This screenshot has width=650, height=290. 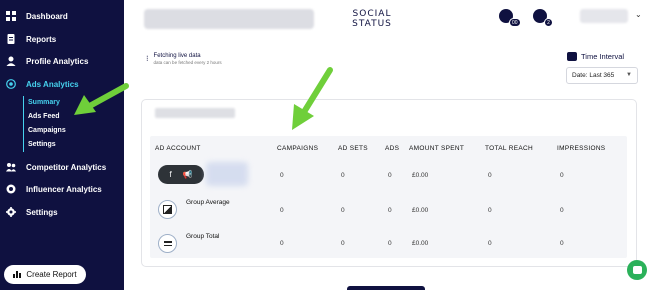 What do you see at coordinates (437, 148) in the screenshot?
I see `column-header: AMOUNT SPENT` at bounding box center [437, 148].